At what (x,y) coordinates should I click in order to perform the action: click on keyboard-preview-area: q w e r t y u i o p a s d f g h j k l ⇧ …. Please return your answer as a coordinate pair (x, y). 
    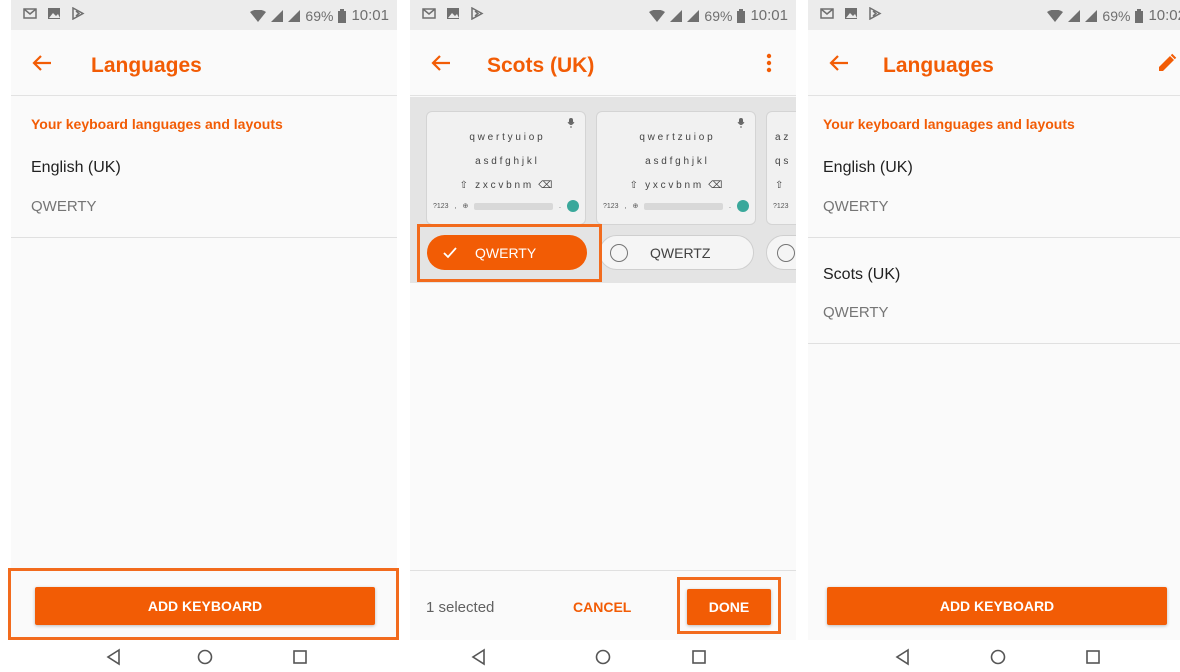
    Looking at the image, I should click on (603, 190).